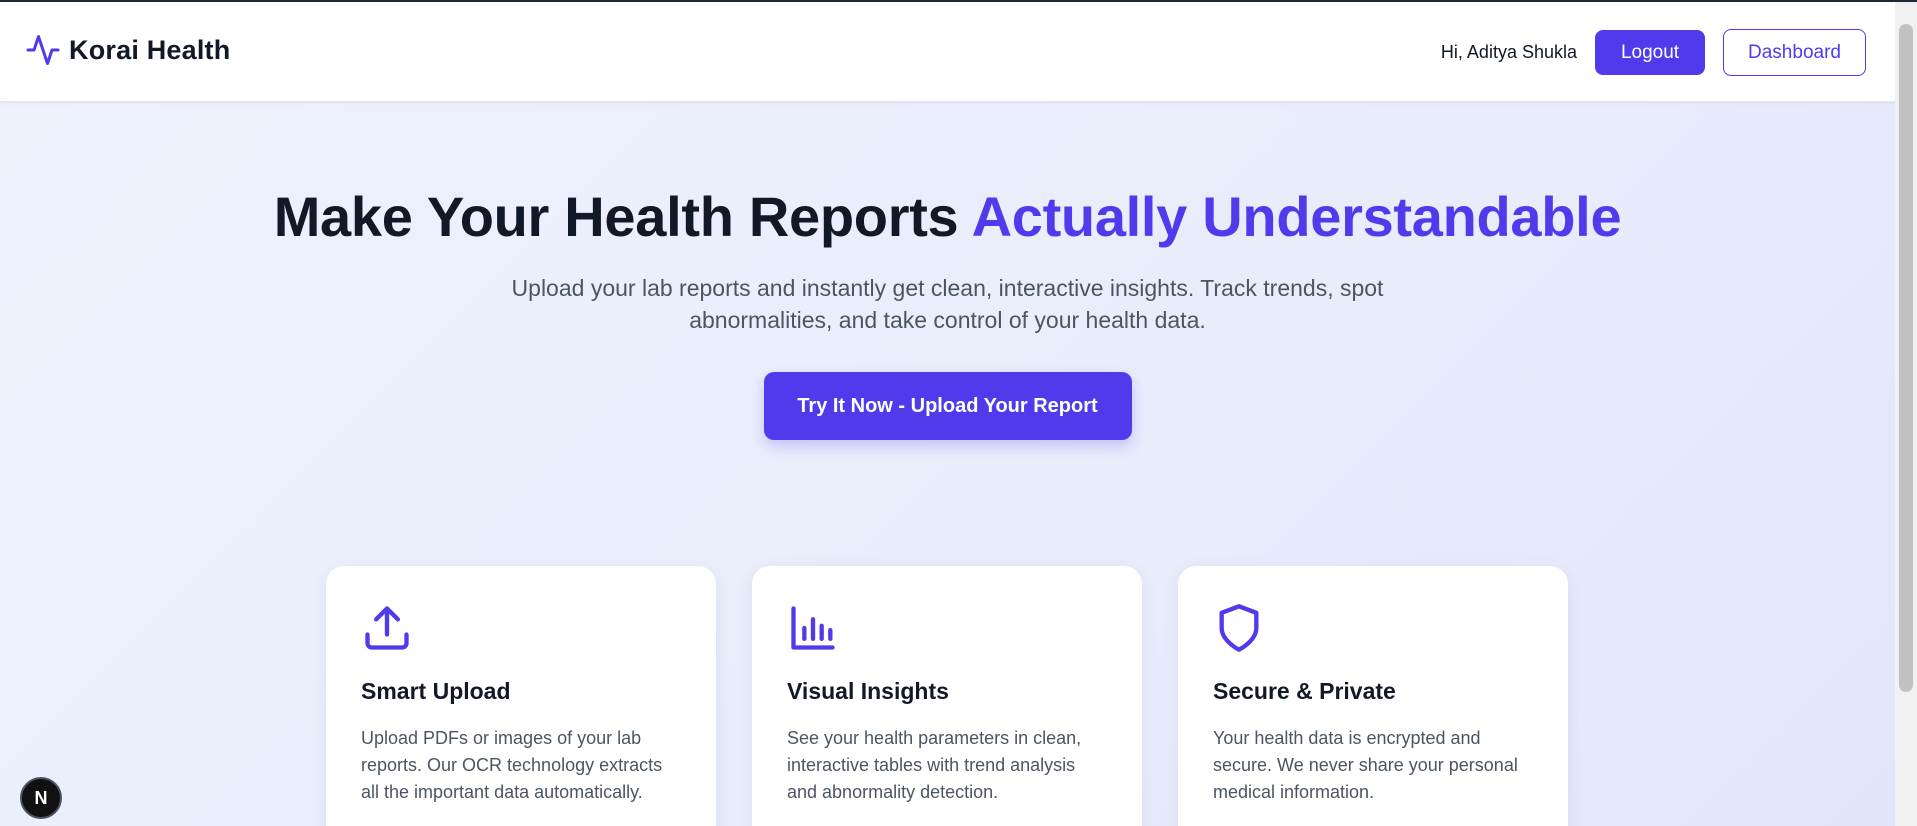  I want to click on hero-title-main: Make Your Health Reports, so click(622, 216).